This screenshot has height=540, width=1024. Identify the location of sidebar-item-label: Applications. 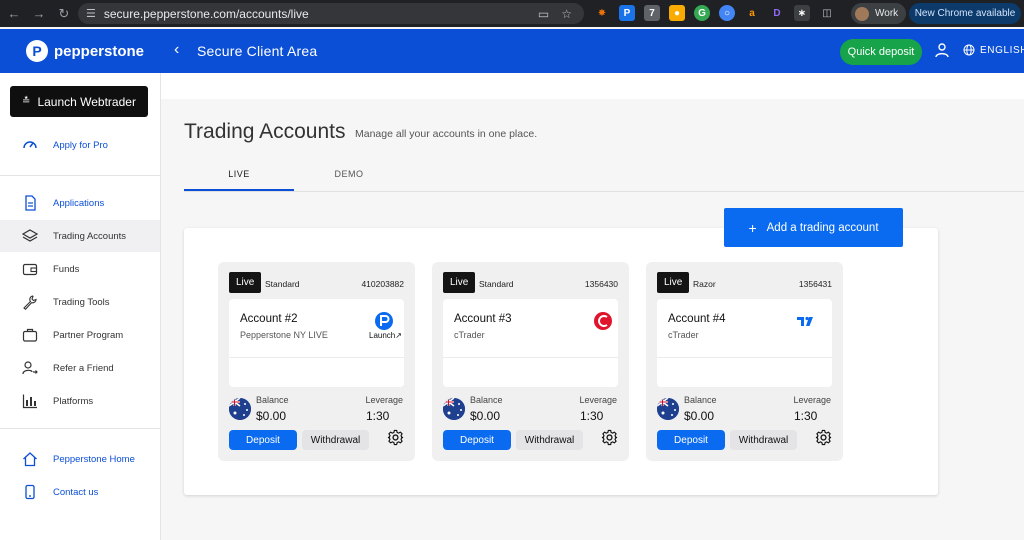
(79, 203).